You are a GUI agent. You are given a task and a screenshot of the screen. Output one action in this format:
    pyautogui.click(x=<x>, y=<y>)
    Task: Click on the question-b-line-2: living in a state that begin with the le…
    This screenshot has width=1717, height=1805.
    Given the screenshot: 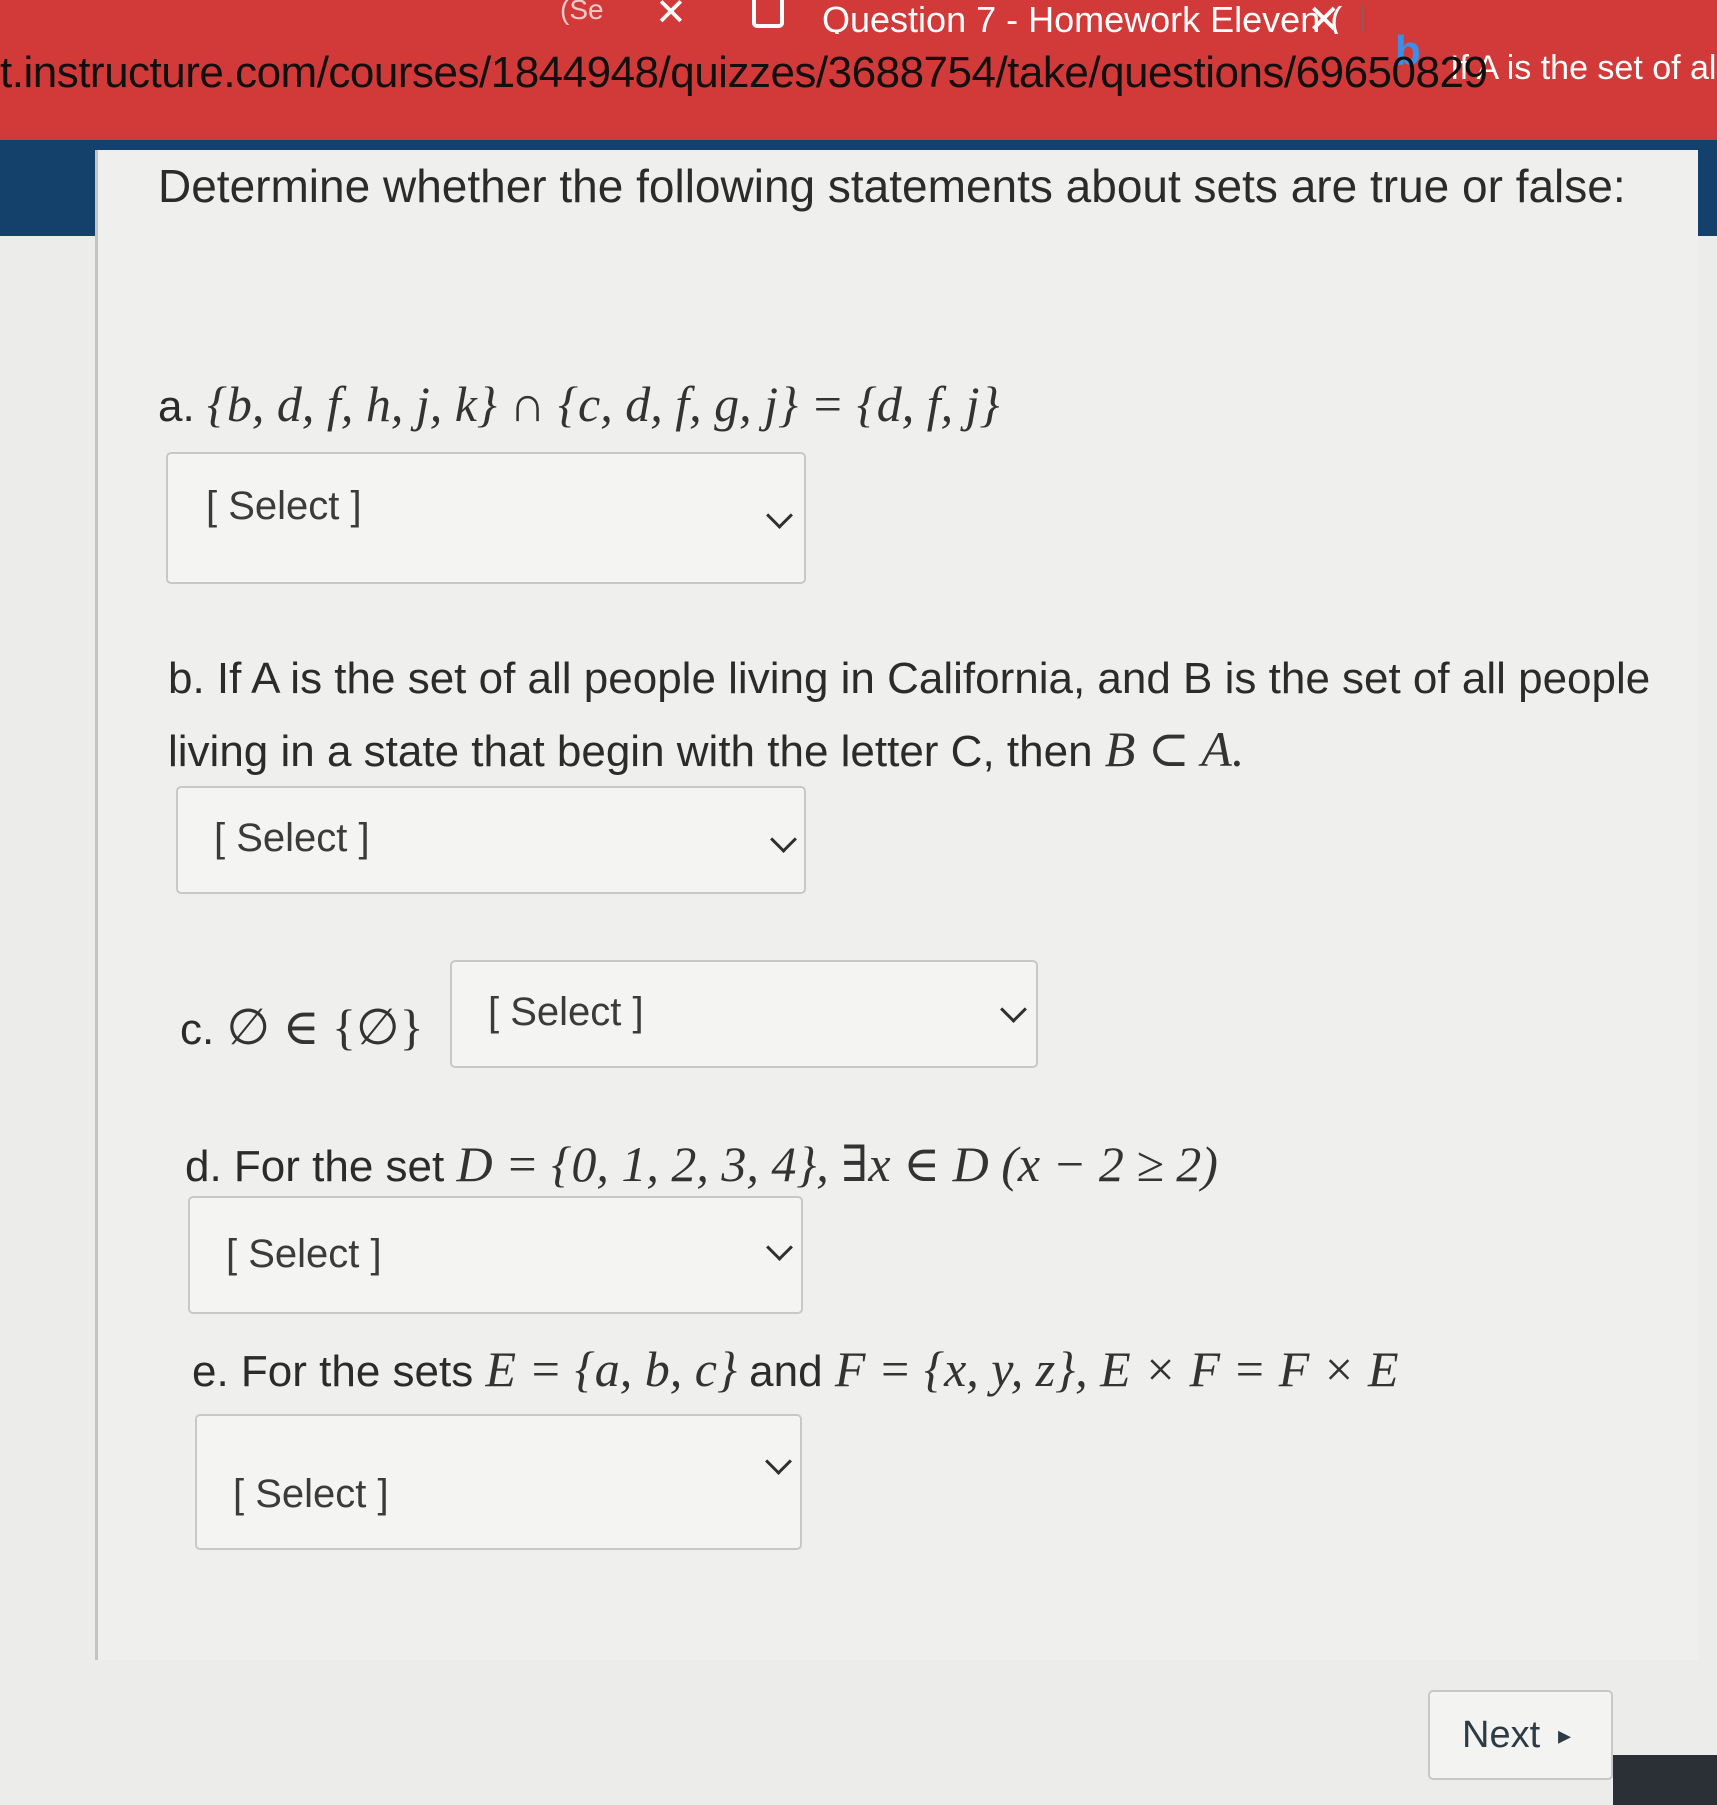 What is the action you would take?
    pyautogui.click(x=706, y=750)
    